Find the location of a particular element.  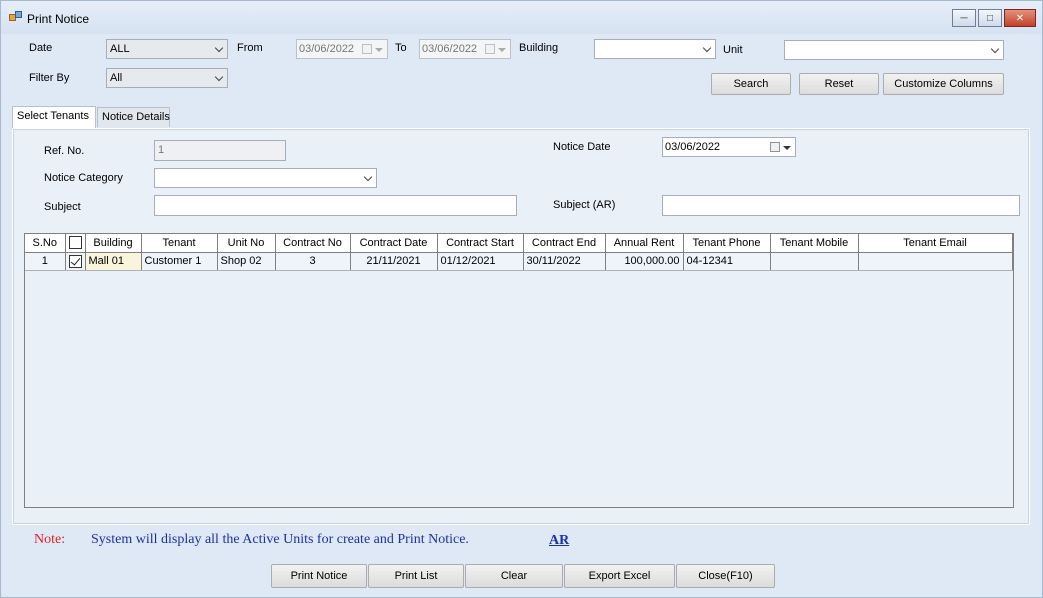

date-label: Date is located at coordinates (41, 48).